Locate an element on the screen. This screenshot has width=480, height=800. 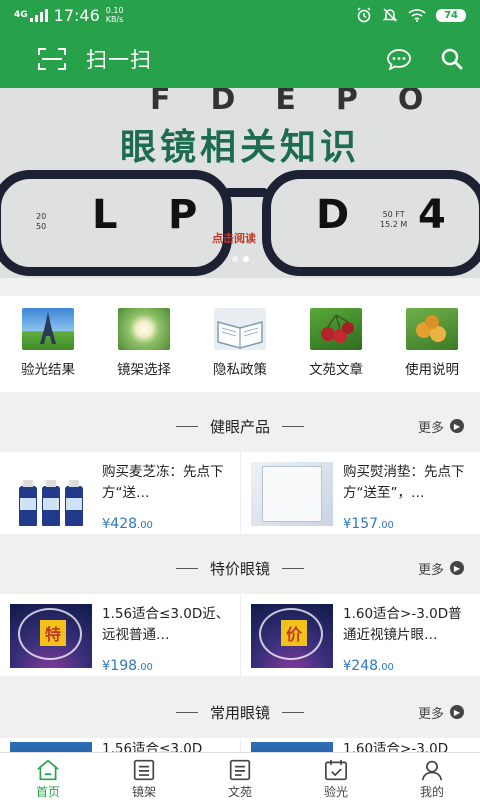
tab-profile: 我的 is located at coordinates (432, 776).